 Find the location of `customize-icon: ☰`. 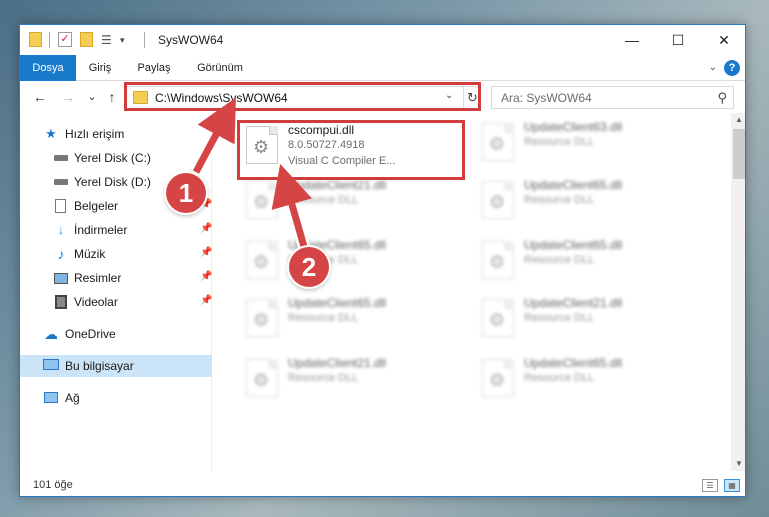

customize-icon: ☰ is located at coordinates (109, 40).